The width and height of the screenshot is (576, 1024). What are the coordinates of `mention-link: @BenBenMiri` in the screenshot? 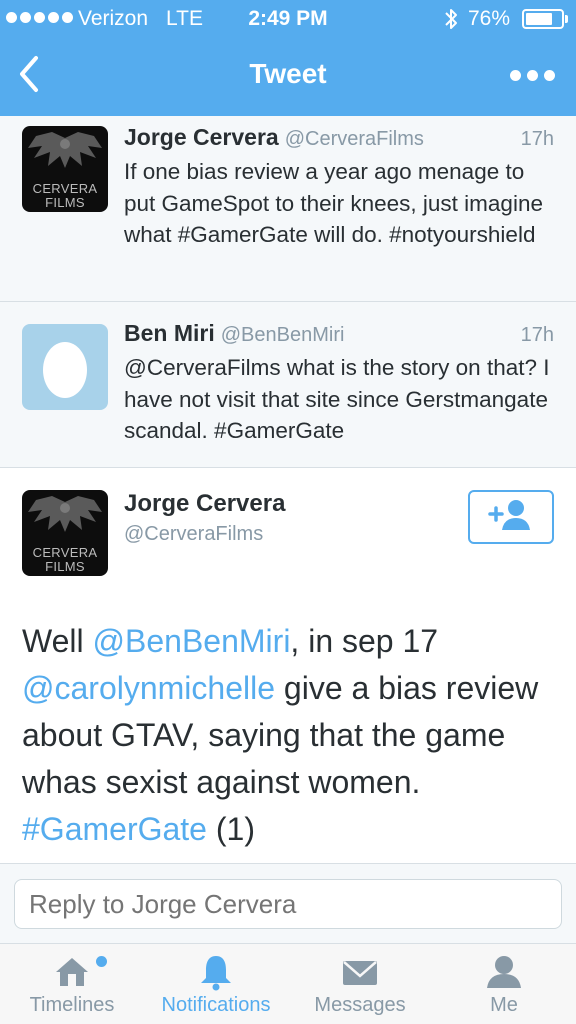 It's located at (192, 641).